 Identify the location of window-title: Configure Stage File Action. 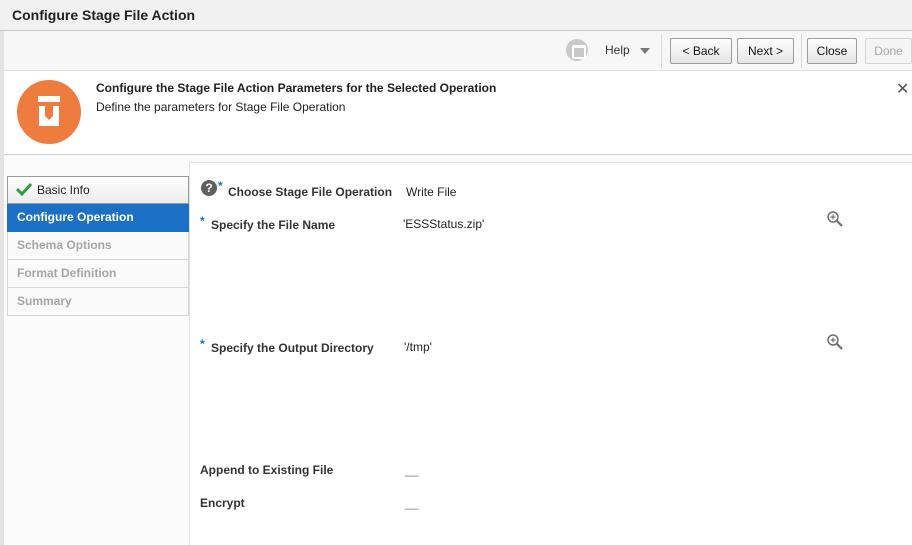
(104, 15).